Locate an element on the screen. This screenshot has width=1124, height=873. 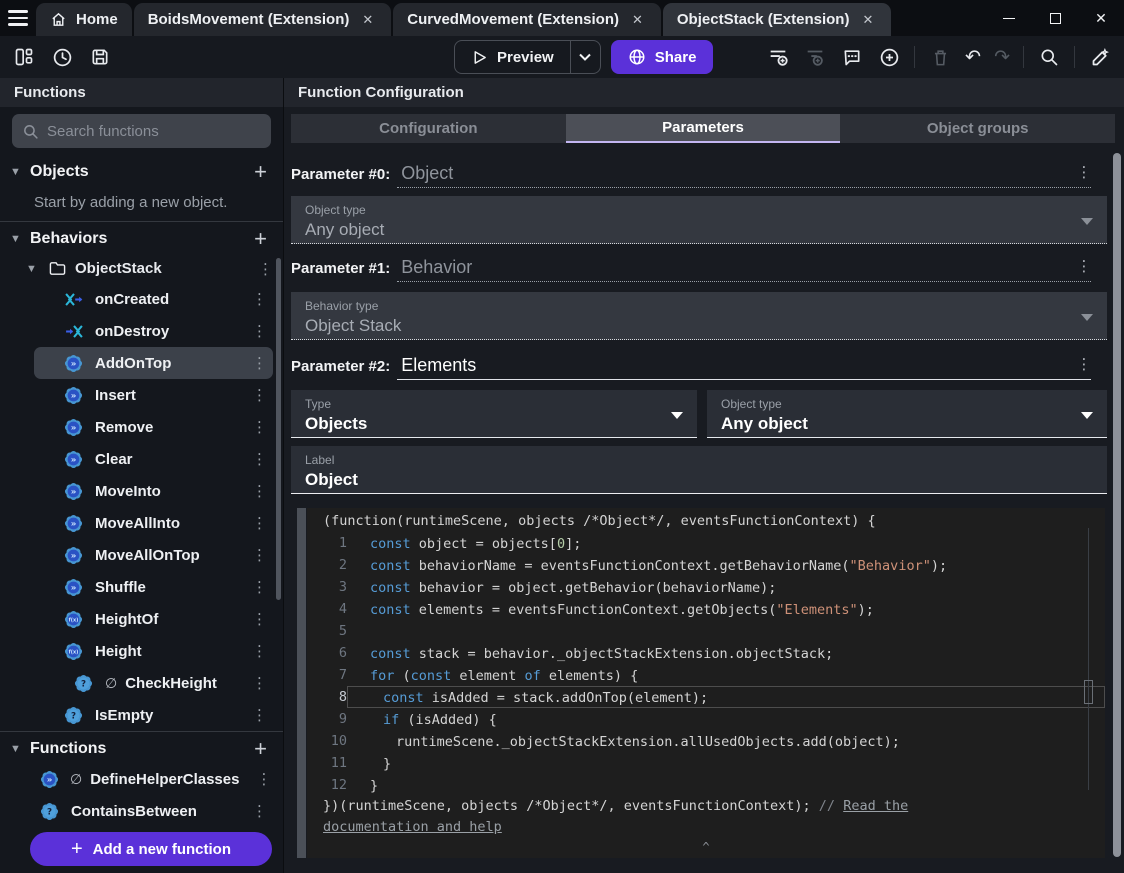
function-item-moveallinto: » MoveAllInto ⋮ is located at coordinates (136, 523).